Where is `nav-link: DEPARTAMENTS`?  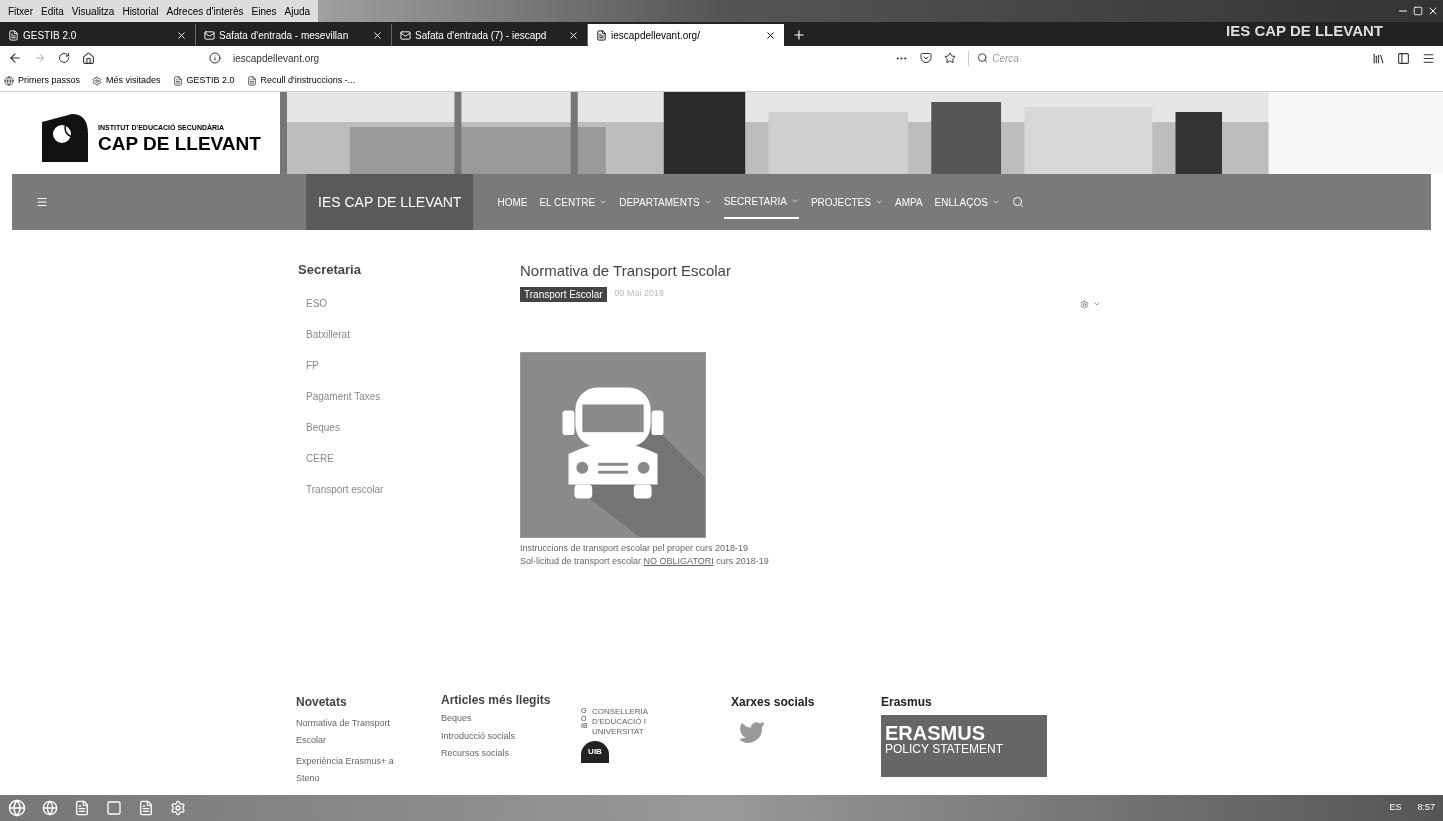
nav-link: DEPARTAMENTS is located at coordinates (665, 202).